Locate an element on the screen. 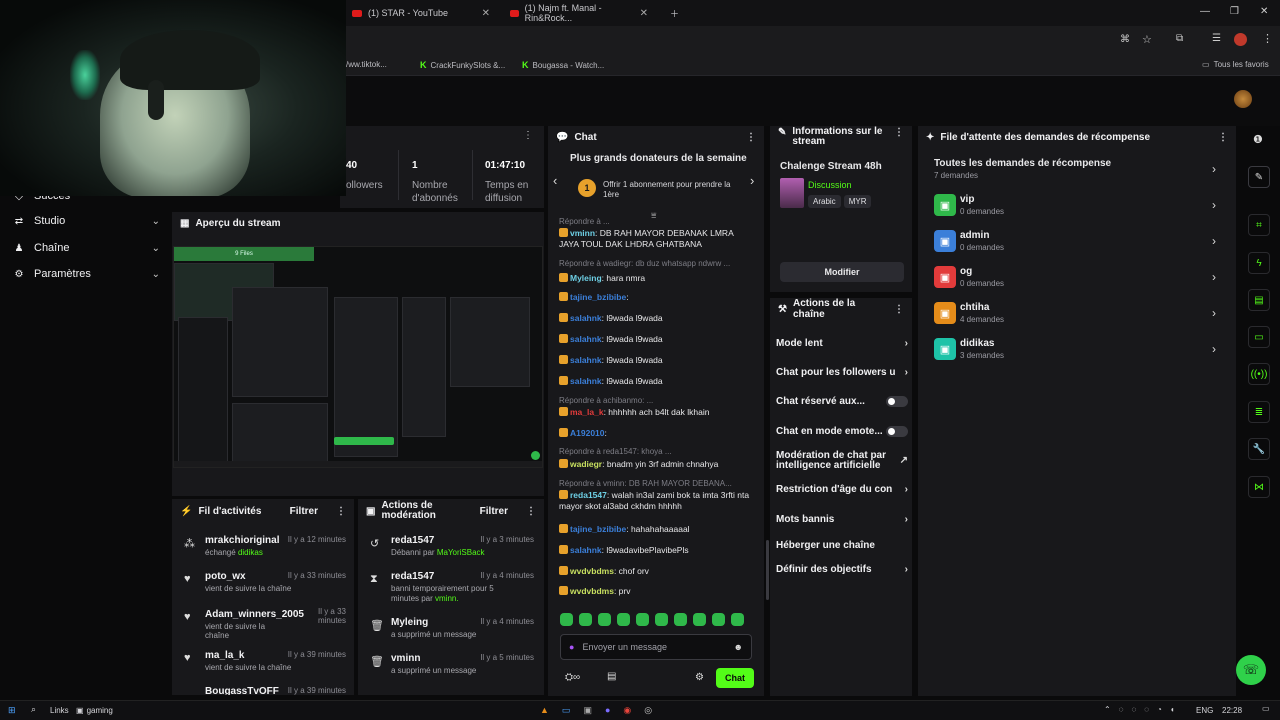 The image size is (1280, 720). action-host-channel: Héberger une chaîne is located at coordinates (842, 545).